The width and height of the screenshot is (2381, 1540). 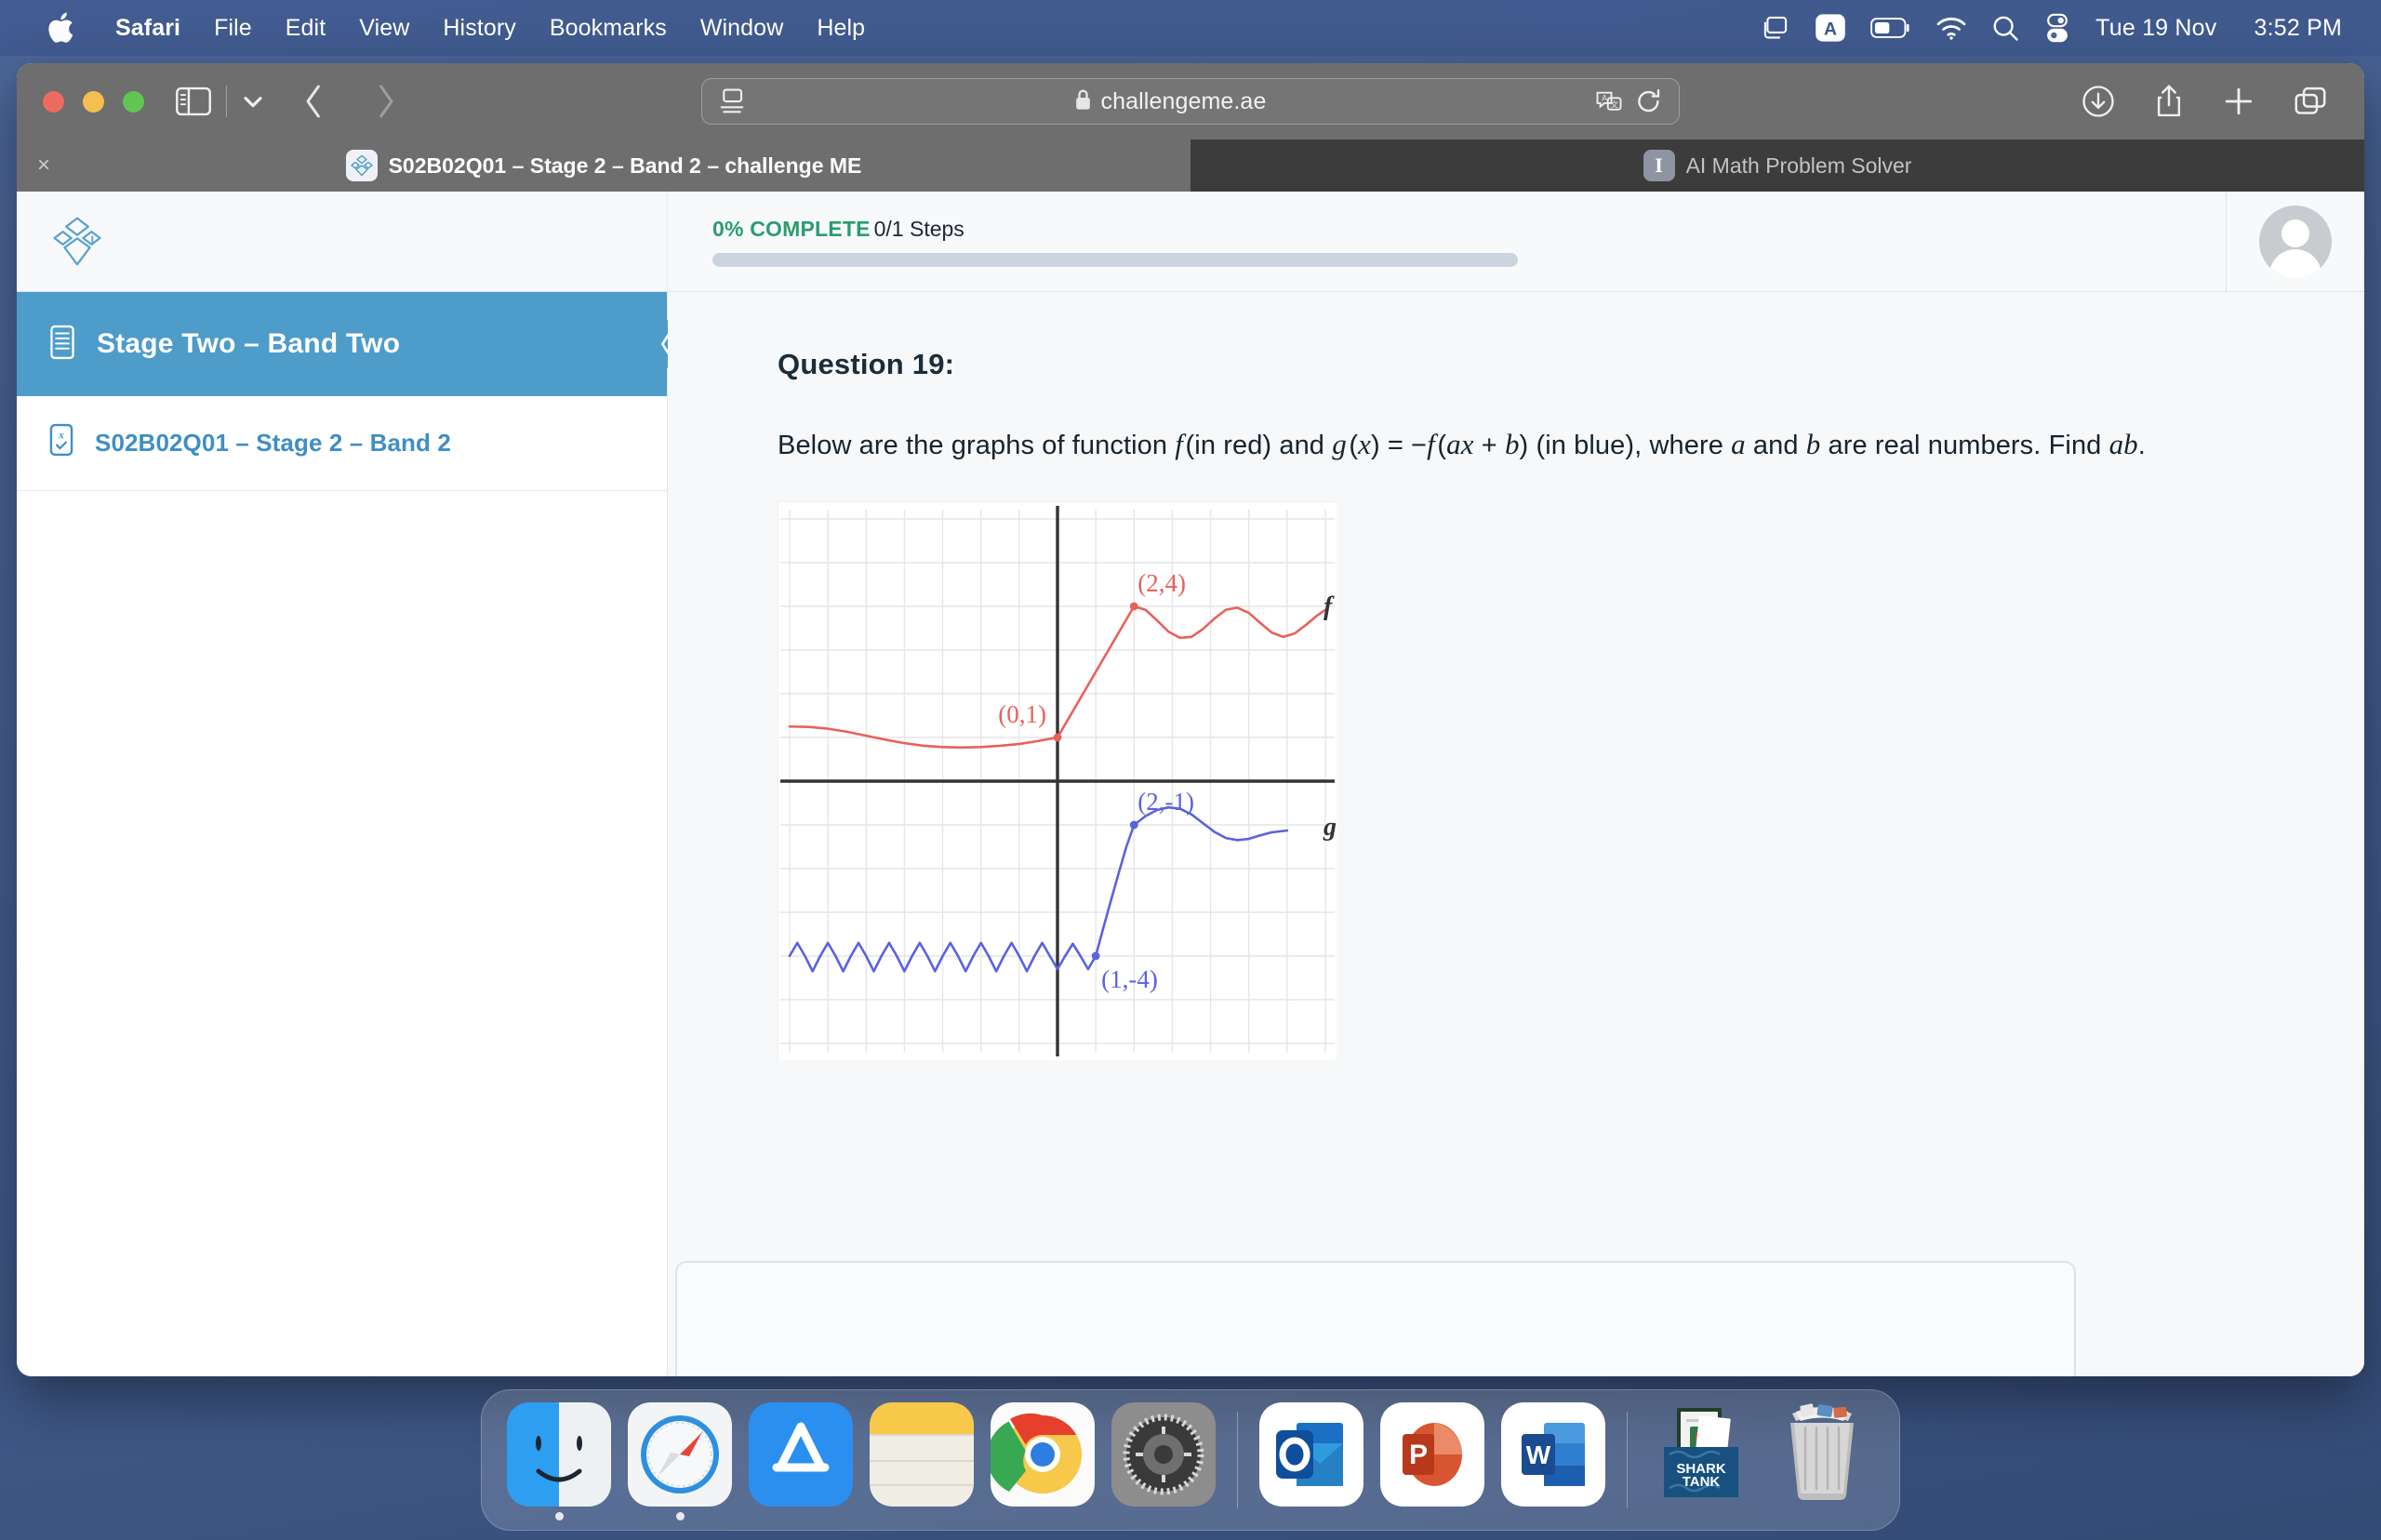 What do you see at coordinates (193, 101) in the screenshot?
I see `sidebar-toggle-icon` at bounding box center [193, 101].